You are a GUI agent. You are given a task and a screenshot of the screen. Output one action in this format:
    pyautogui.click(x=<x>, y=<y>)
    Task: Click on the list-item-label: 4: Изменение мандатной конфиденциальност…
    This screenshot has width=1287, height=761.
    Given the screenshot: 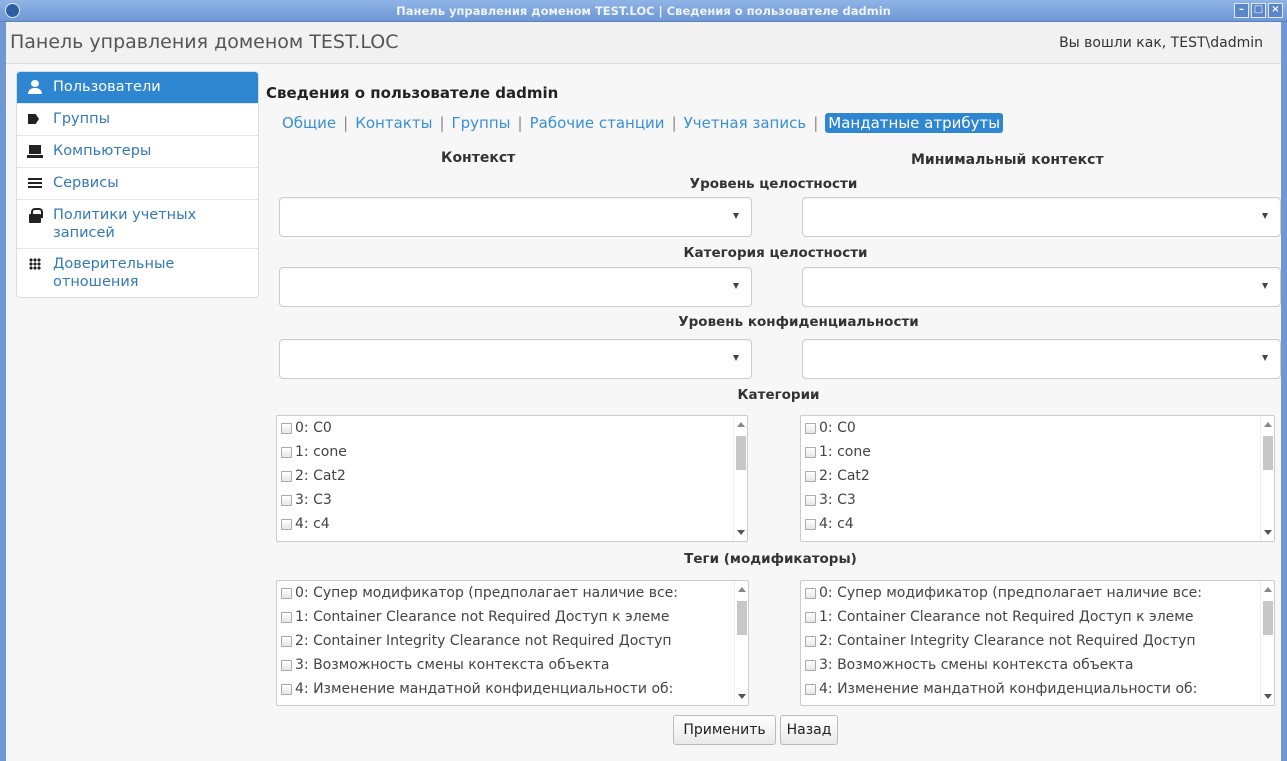 What is the action you would take?
    pyautogui.click(x=484, y=689)
    